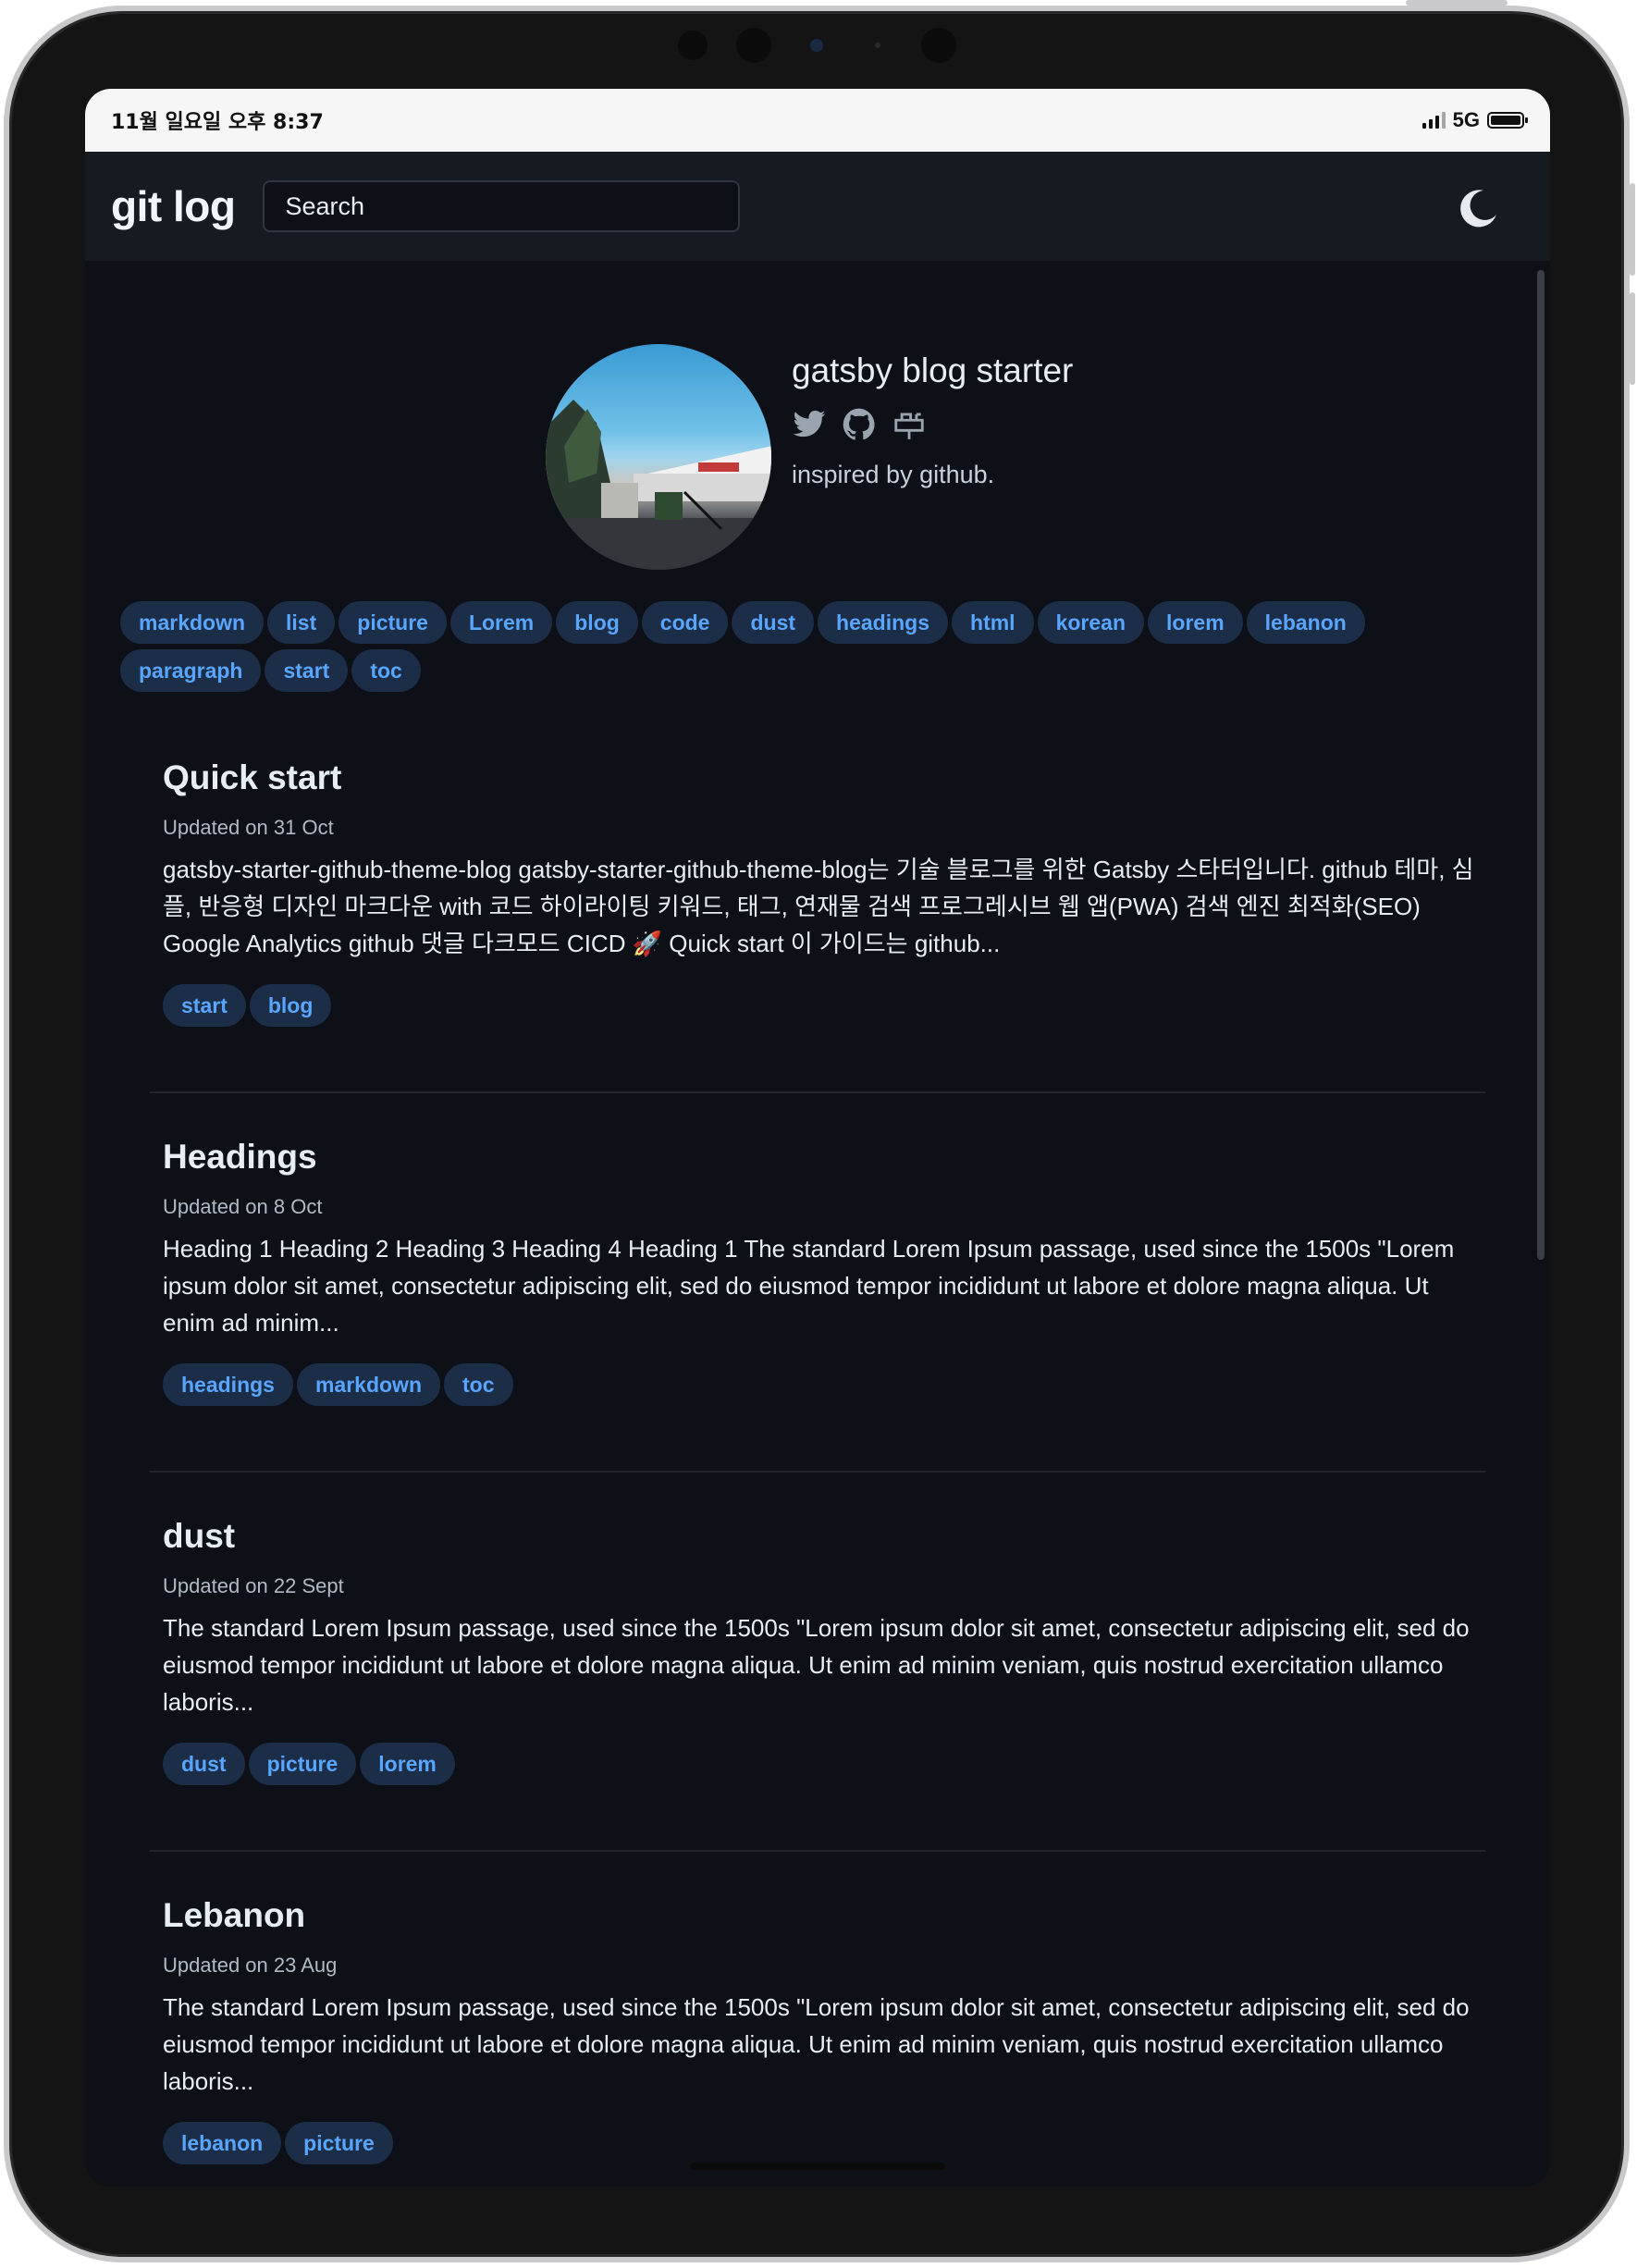 The width and height of the screenshot is (1637, 2268). Describe the element at coordinates (1633, 230) in the screenshot. I see `volume-up-button` at that location.